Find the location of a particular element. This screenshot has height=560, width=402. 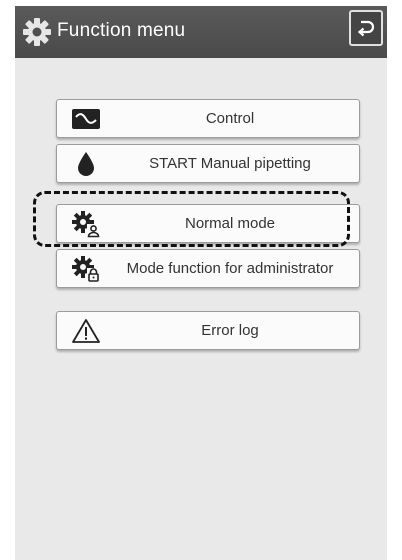

gear-user-icon is located at coordinates (86, 224).